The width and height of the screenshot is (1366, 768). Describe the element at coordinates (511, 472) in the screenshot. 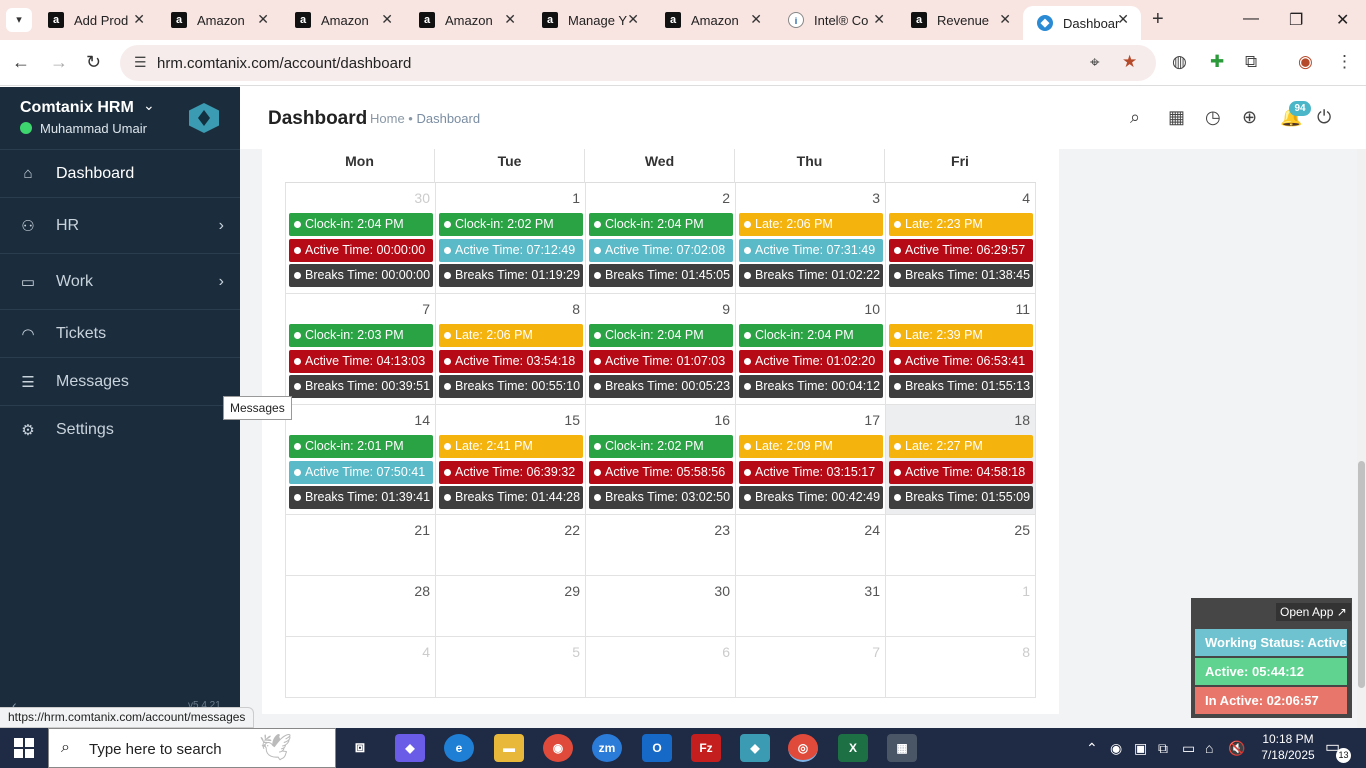

I see `attendance-event: Active Time: 06:39:32` at that location.